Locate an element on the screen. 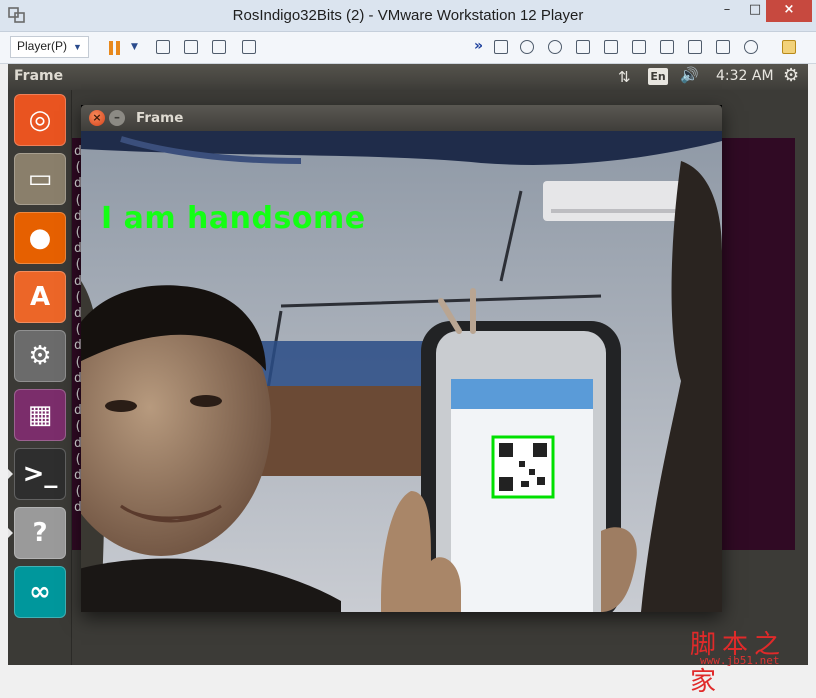 This screenshot has height=698, width=816. usb-controller-icon is located at coordinates (611, 47).